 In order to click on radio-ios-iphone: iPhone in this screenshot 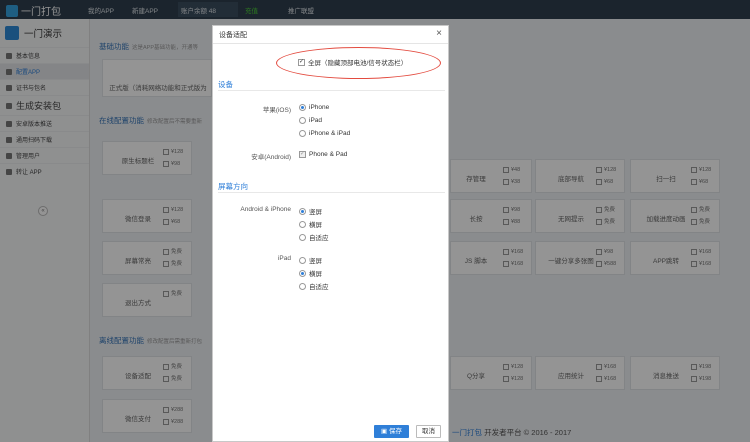, I will do `click(314, 107)`.